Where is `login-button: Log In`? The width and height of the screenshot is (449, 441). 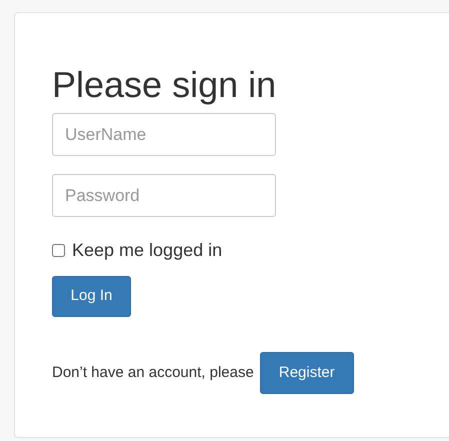
login-button: Log In is located at coordinates (91, 296).